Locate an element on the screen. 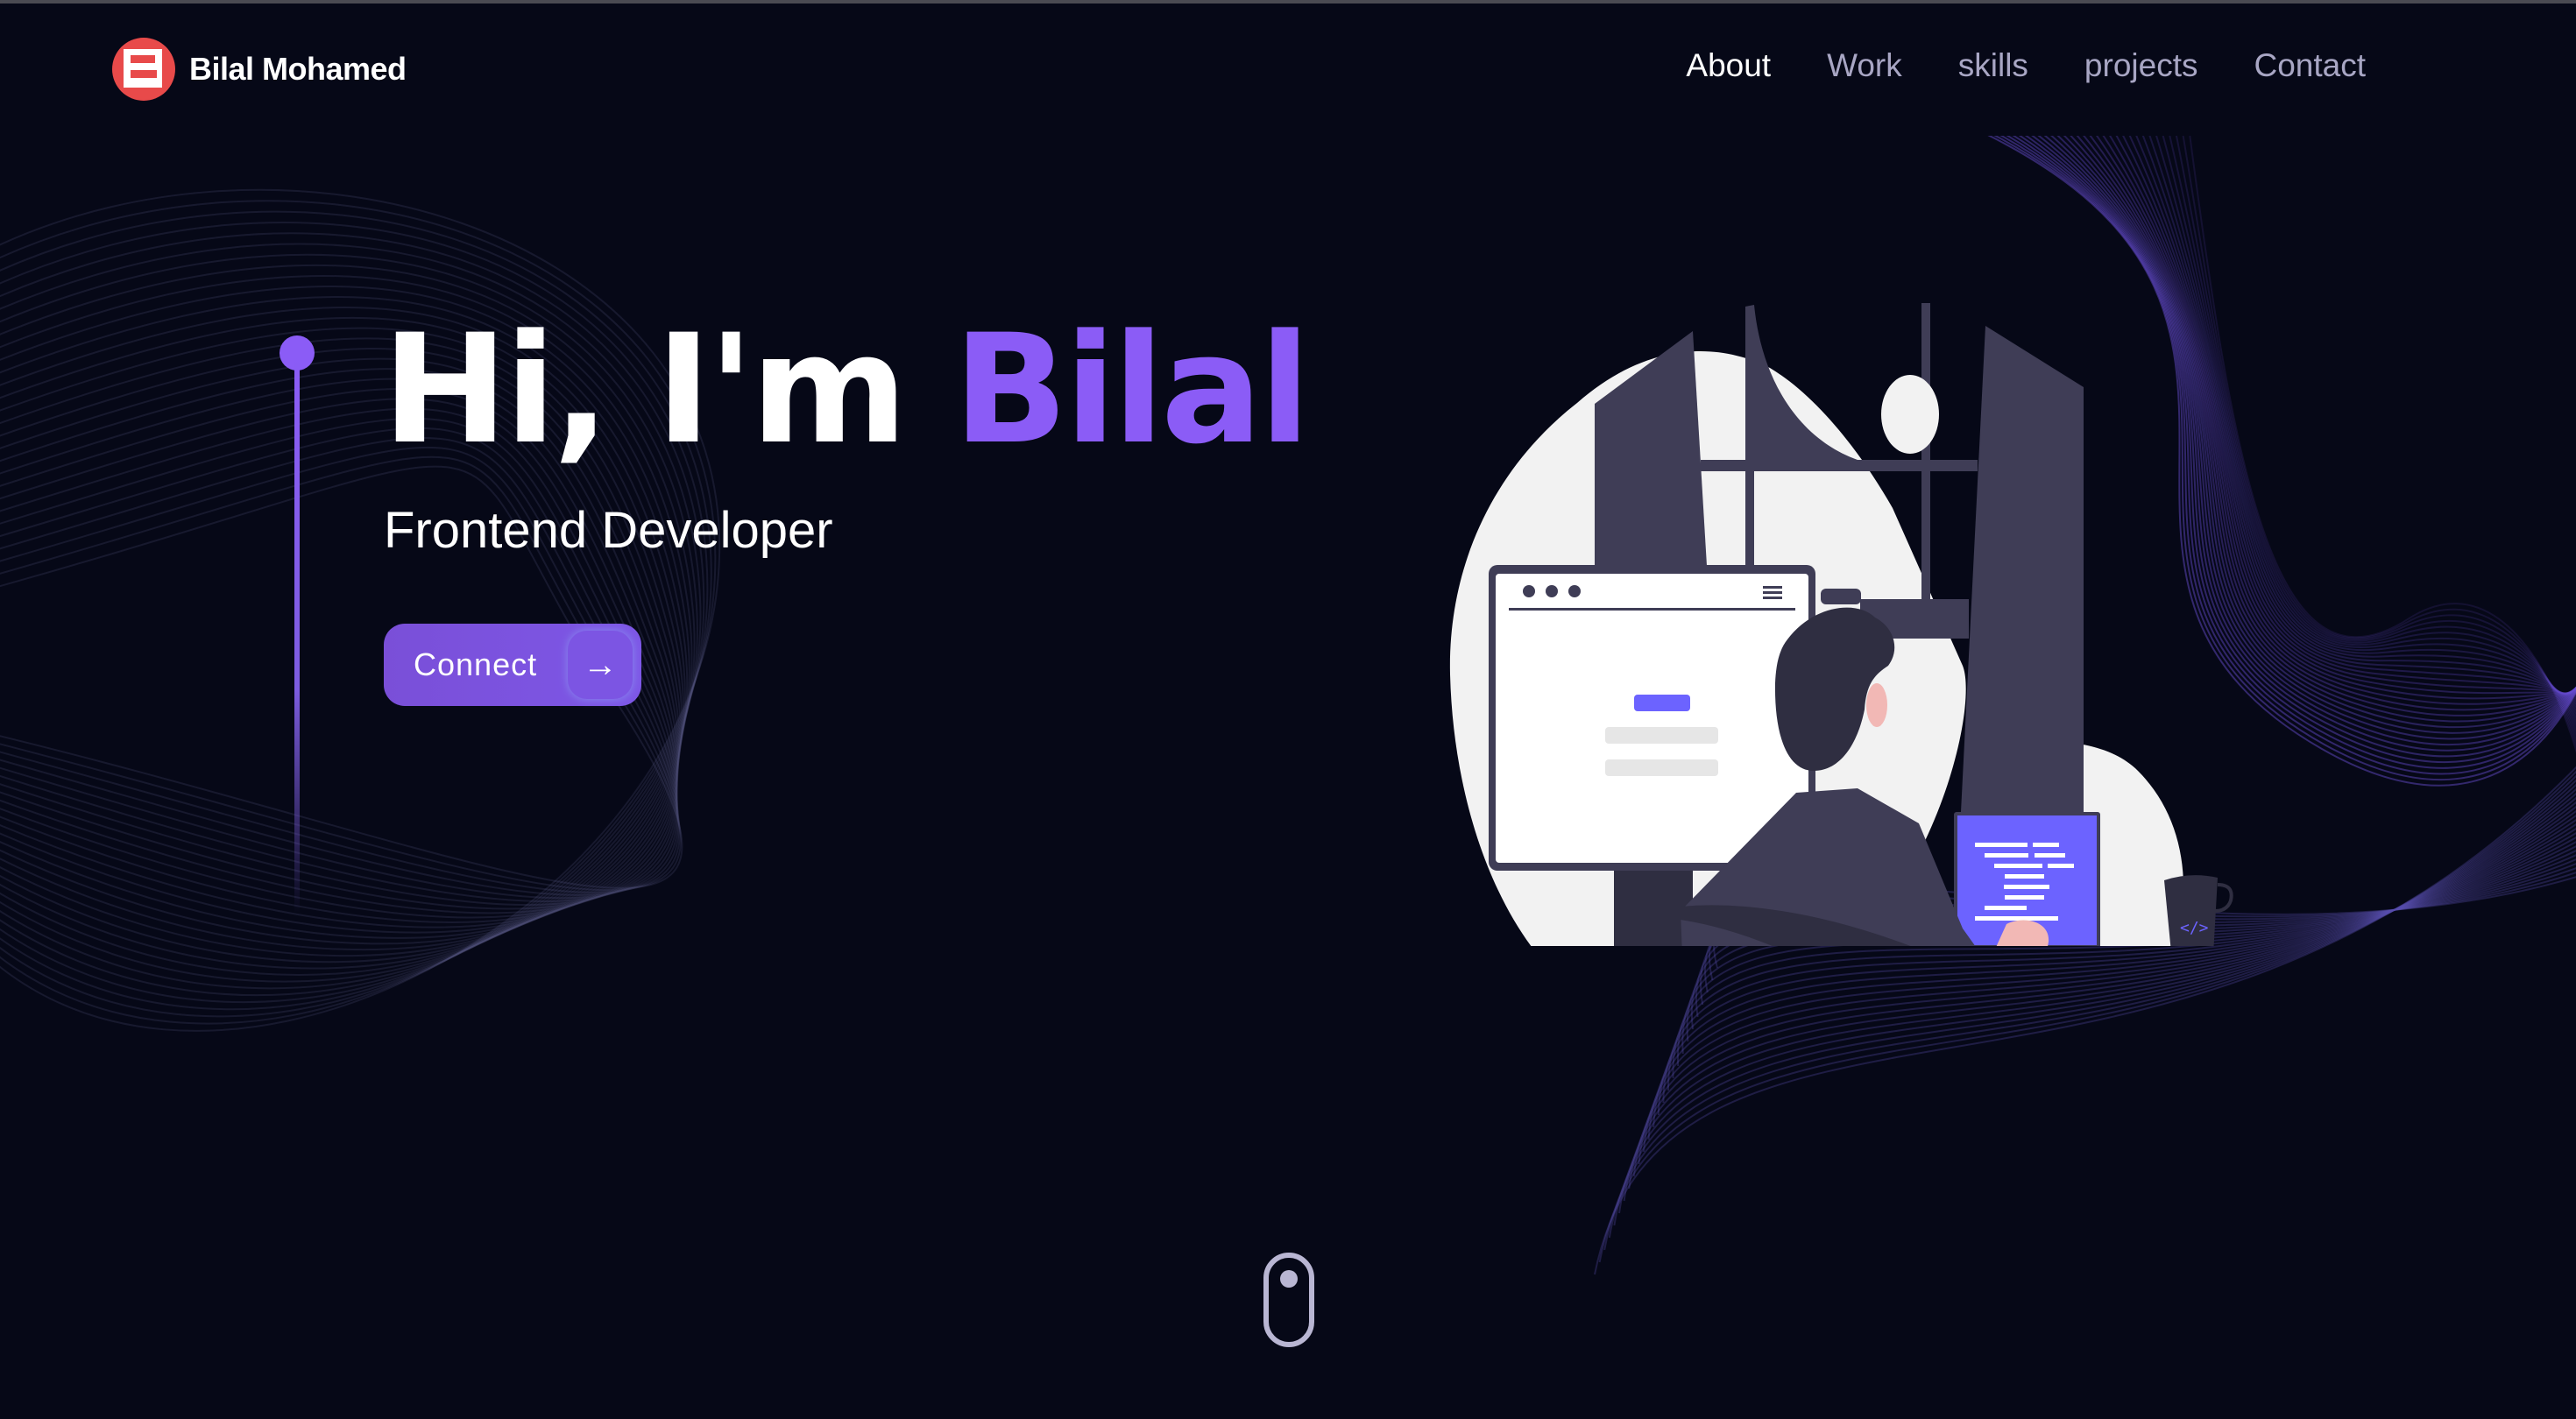 This screenshot has width=2576, height=1419. hero-heading: Hi, I'm Bilal is located at coordinates (846, 389).